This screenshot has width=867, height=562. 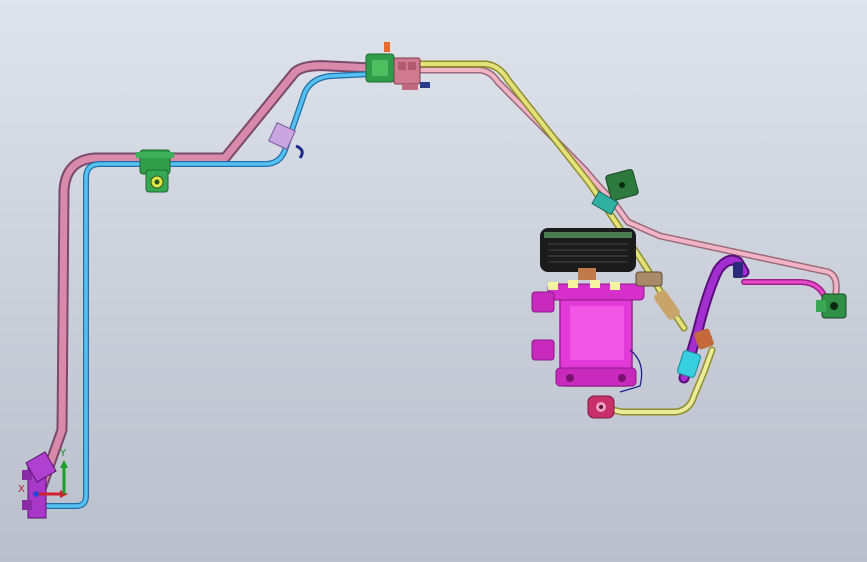 I want to click on triad-x-label: X, so click(x=21, y=489).